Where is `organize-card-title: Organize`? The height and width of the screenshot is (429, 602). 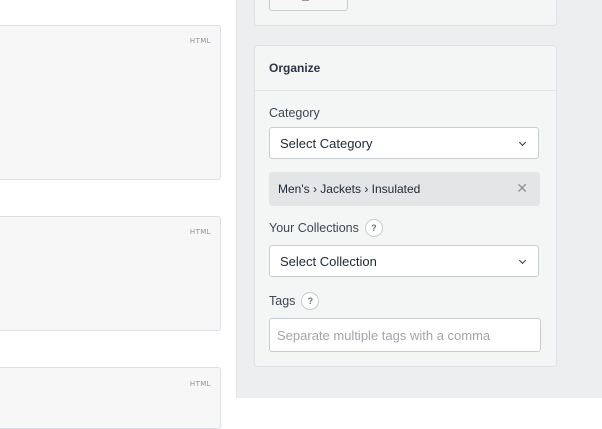 organize-card-title: Organize is located at coordinates (405, 68).